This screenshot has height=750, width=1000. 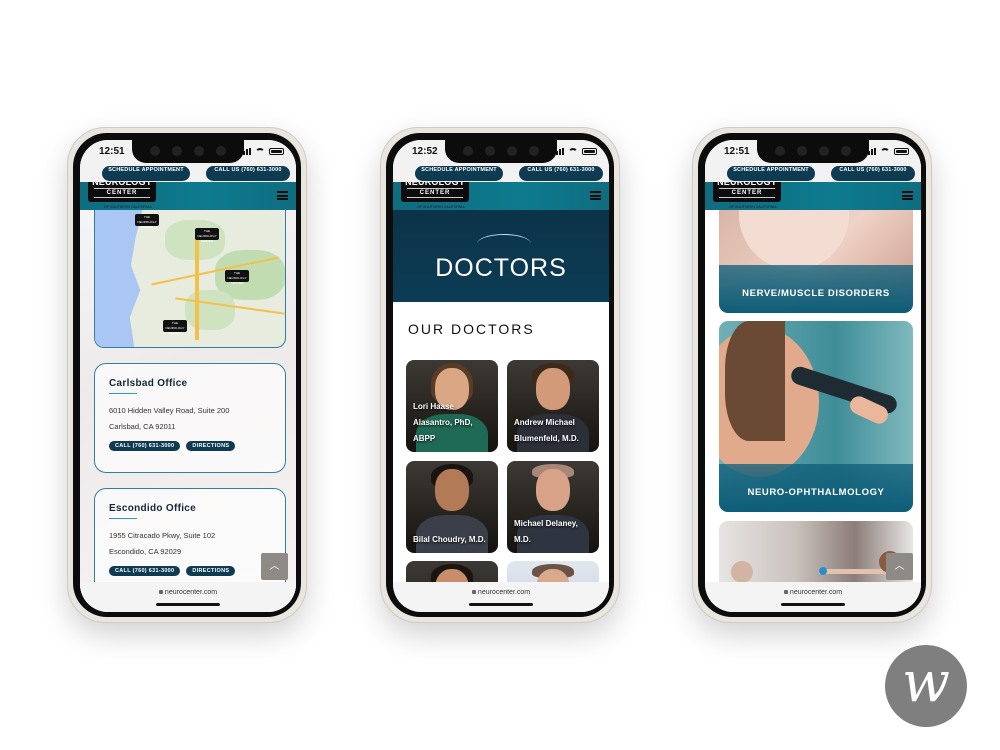 I want to click on hero-arc-decoration, so click(x=504, y=244).